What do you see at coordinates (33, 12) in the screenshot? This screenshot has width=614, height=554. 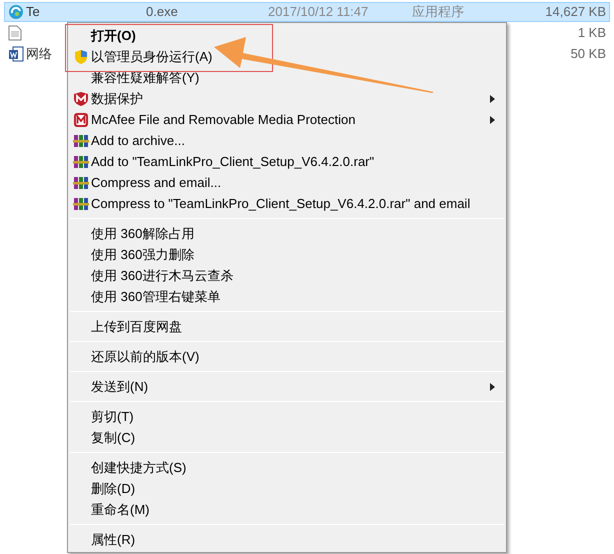 I see `file-name: Te` at bounding box center [33, 12].